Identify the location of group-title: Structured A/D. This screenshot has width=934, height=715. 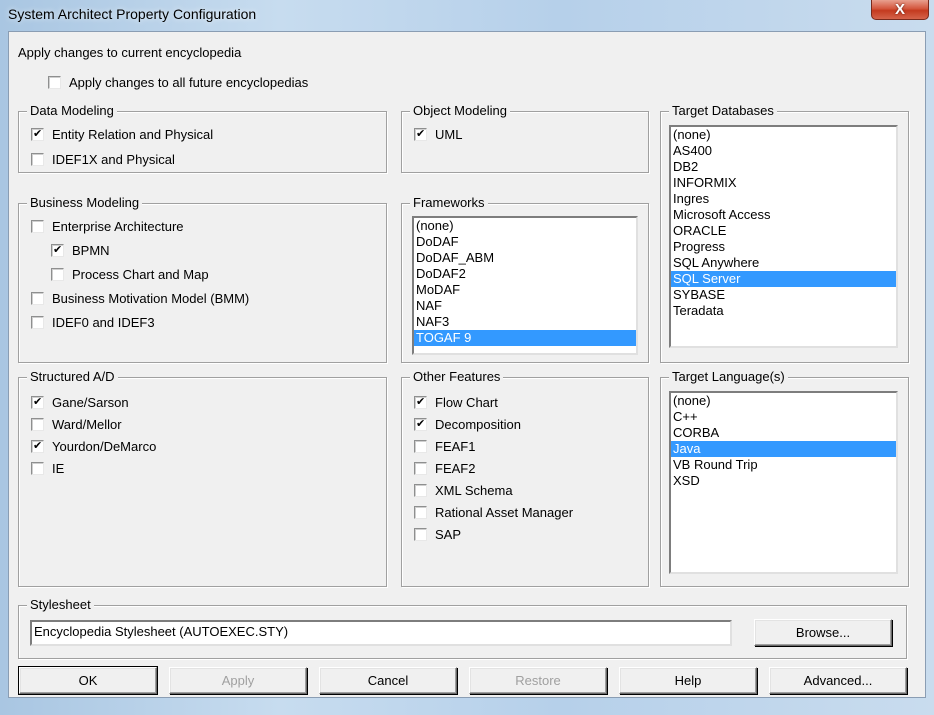
(72, 377).